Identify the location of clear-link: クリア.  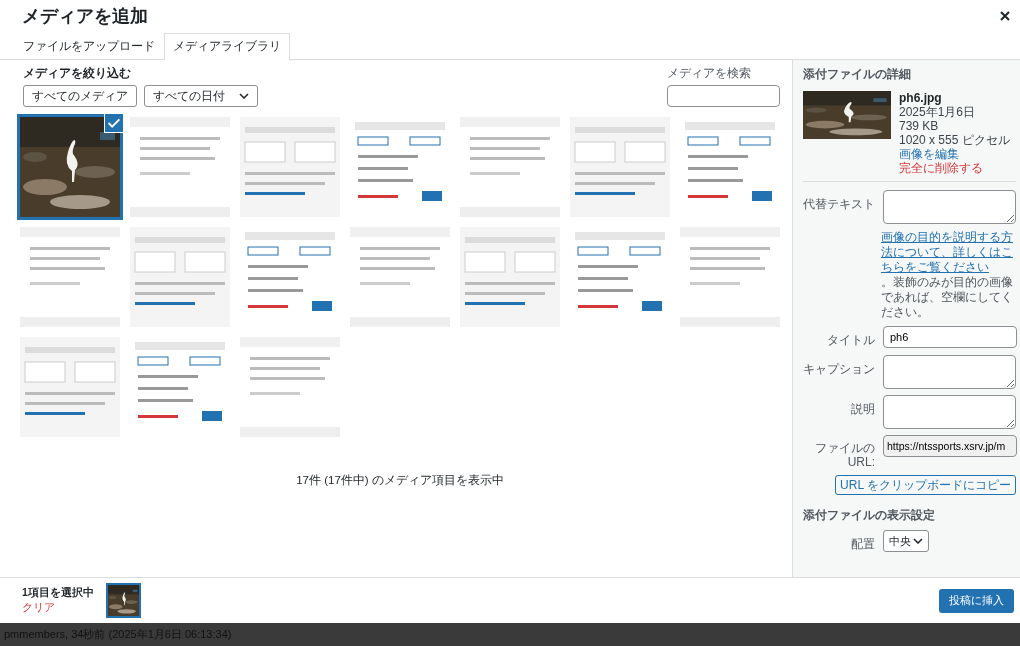
(58, 607).